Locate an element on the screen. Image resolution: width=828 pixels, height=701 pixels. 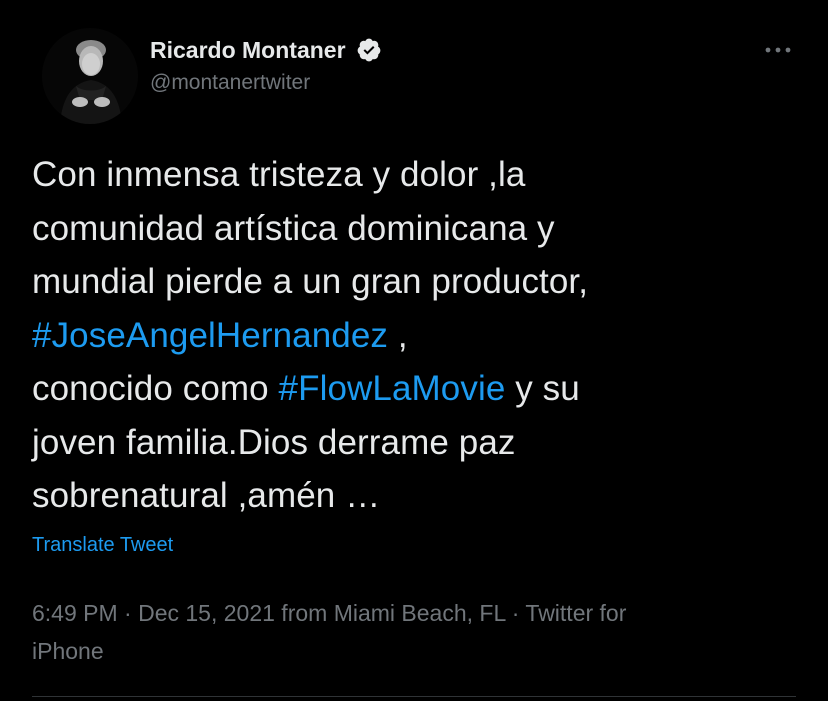
user-handle: @montanertwiter is located at coordinates (266, 83).